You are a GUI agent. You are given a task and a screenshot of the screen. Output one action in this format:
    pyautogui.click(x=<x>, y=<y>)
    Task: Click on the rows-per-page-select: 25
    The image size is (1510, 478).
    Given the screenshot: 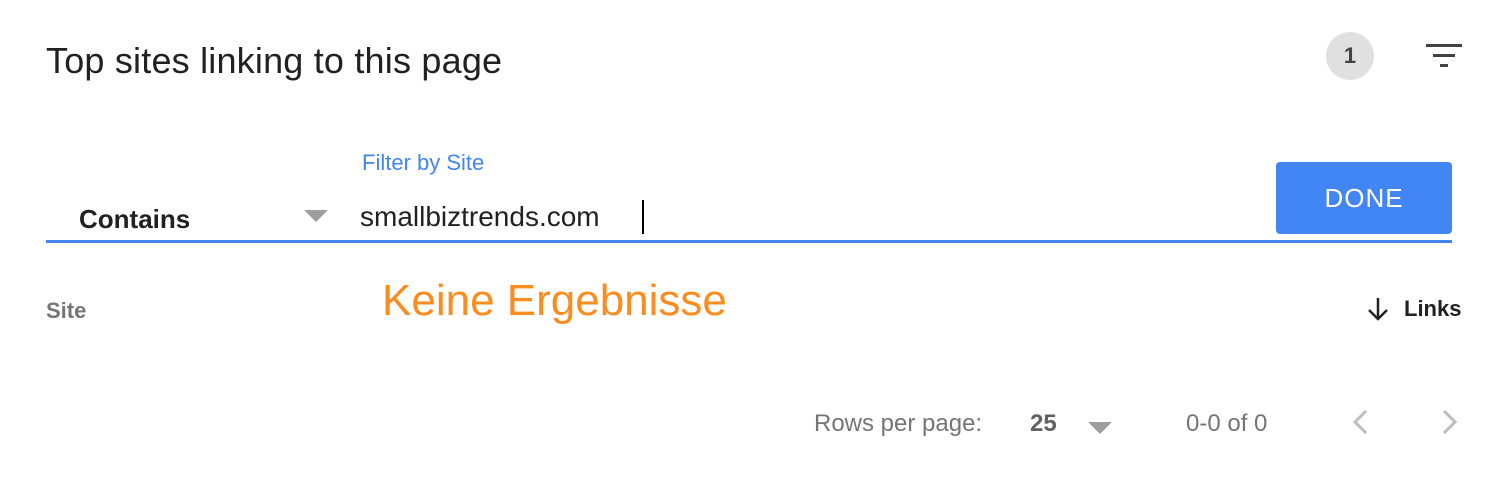 What is the action you would take?
    pyautogui.click(x=1073, y=424)
    